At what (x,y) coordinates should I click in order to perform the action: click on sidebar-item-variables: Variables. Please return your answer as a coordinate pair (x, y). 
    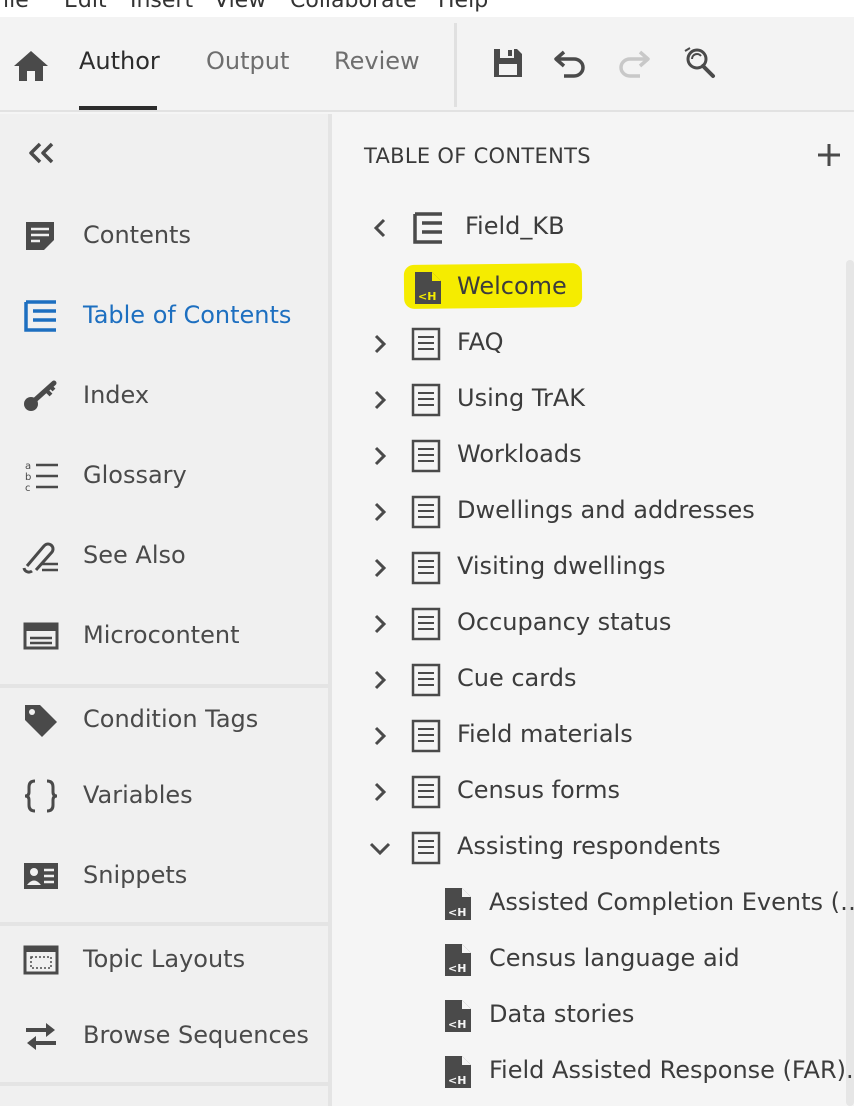
    Looking at the image, I should click on (164, 796).